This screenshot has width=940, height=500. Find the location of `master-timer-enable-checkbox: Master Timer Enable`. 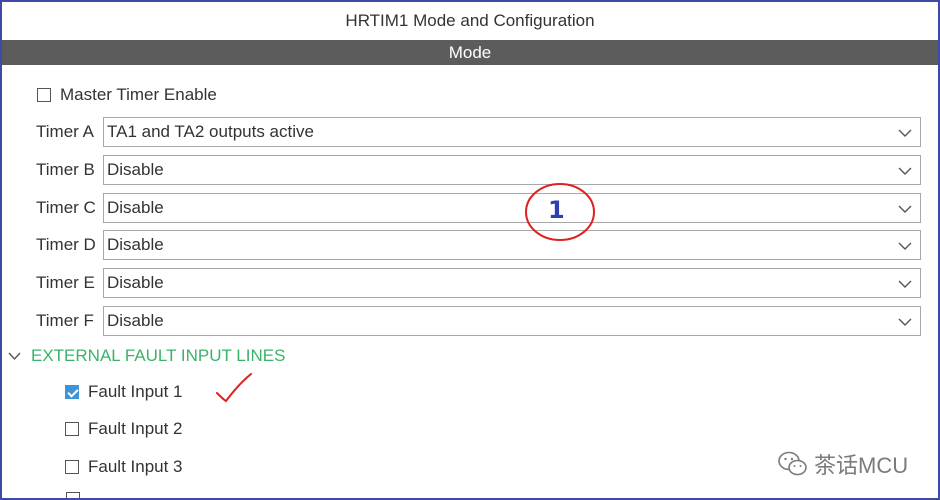

master-timer-enable-checkbox: Master Timer Enable is located at coordinates (127, 95).